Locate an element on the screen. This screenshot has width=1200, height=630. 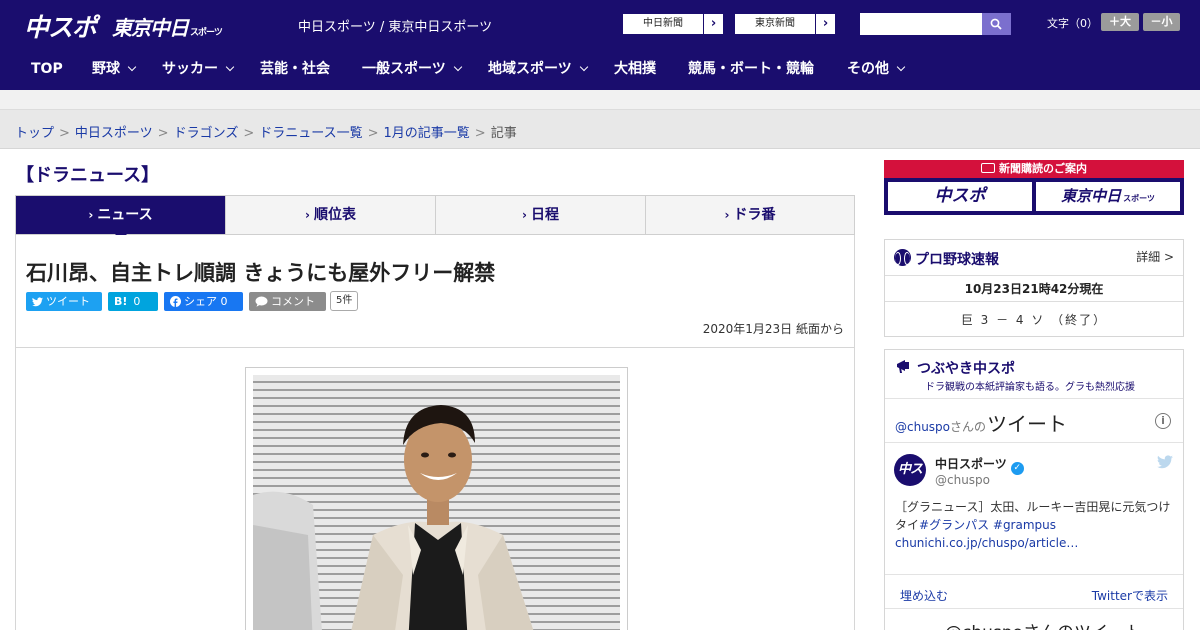
nav-entertainment: 芸能・社会 is located at coordinates (295, 69).